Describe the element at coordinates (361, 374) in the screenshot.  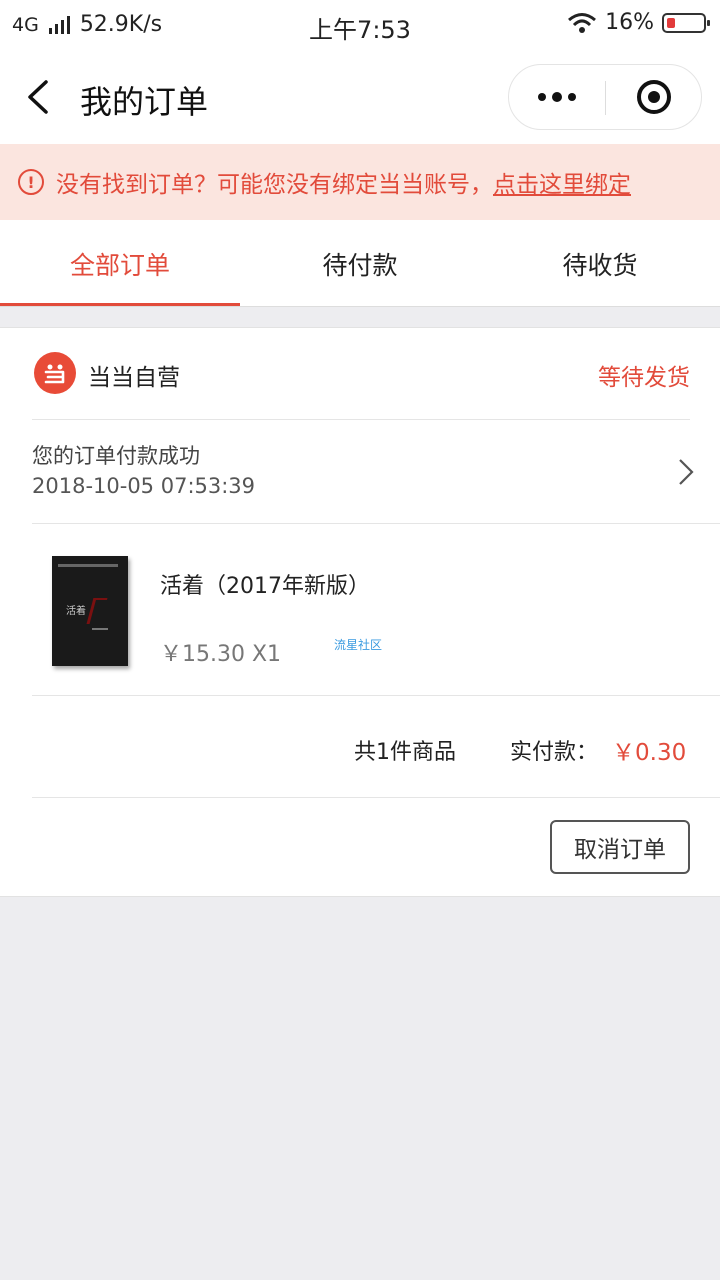
I see `shop-row: 当当自营 等待发货` at that location.